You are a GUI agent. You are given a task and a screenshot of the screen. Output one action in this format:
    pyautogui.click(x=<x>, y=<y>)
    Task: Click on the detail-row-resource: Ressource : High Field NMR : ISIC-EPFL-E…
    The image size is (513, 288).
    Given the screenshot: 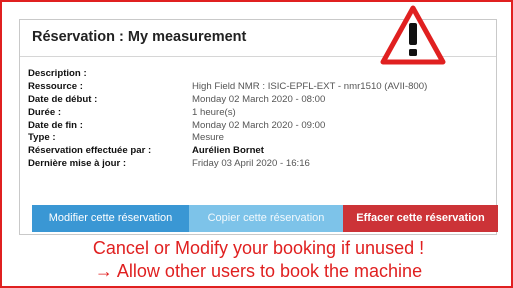 What is the action you would take?
    pyautogui.click(x=261, y=87)
    